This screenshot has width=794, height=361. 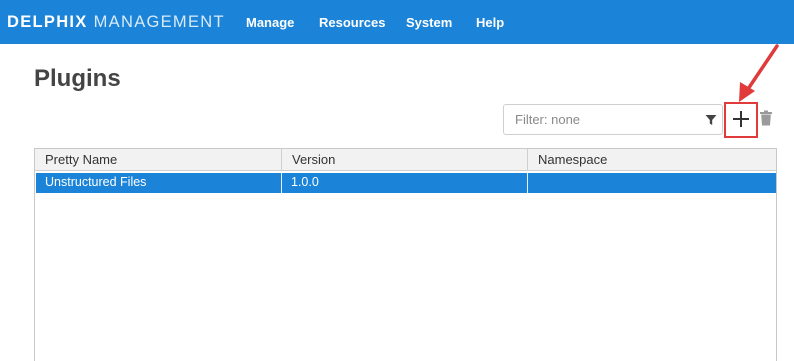 I want to click on nav-item-resources: Resources, so click(x=352, y=23).